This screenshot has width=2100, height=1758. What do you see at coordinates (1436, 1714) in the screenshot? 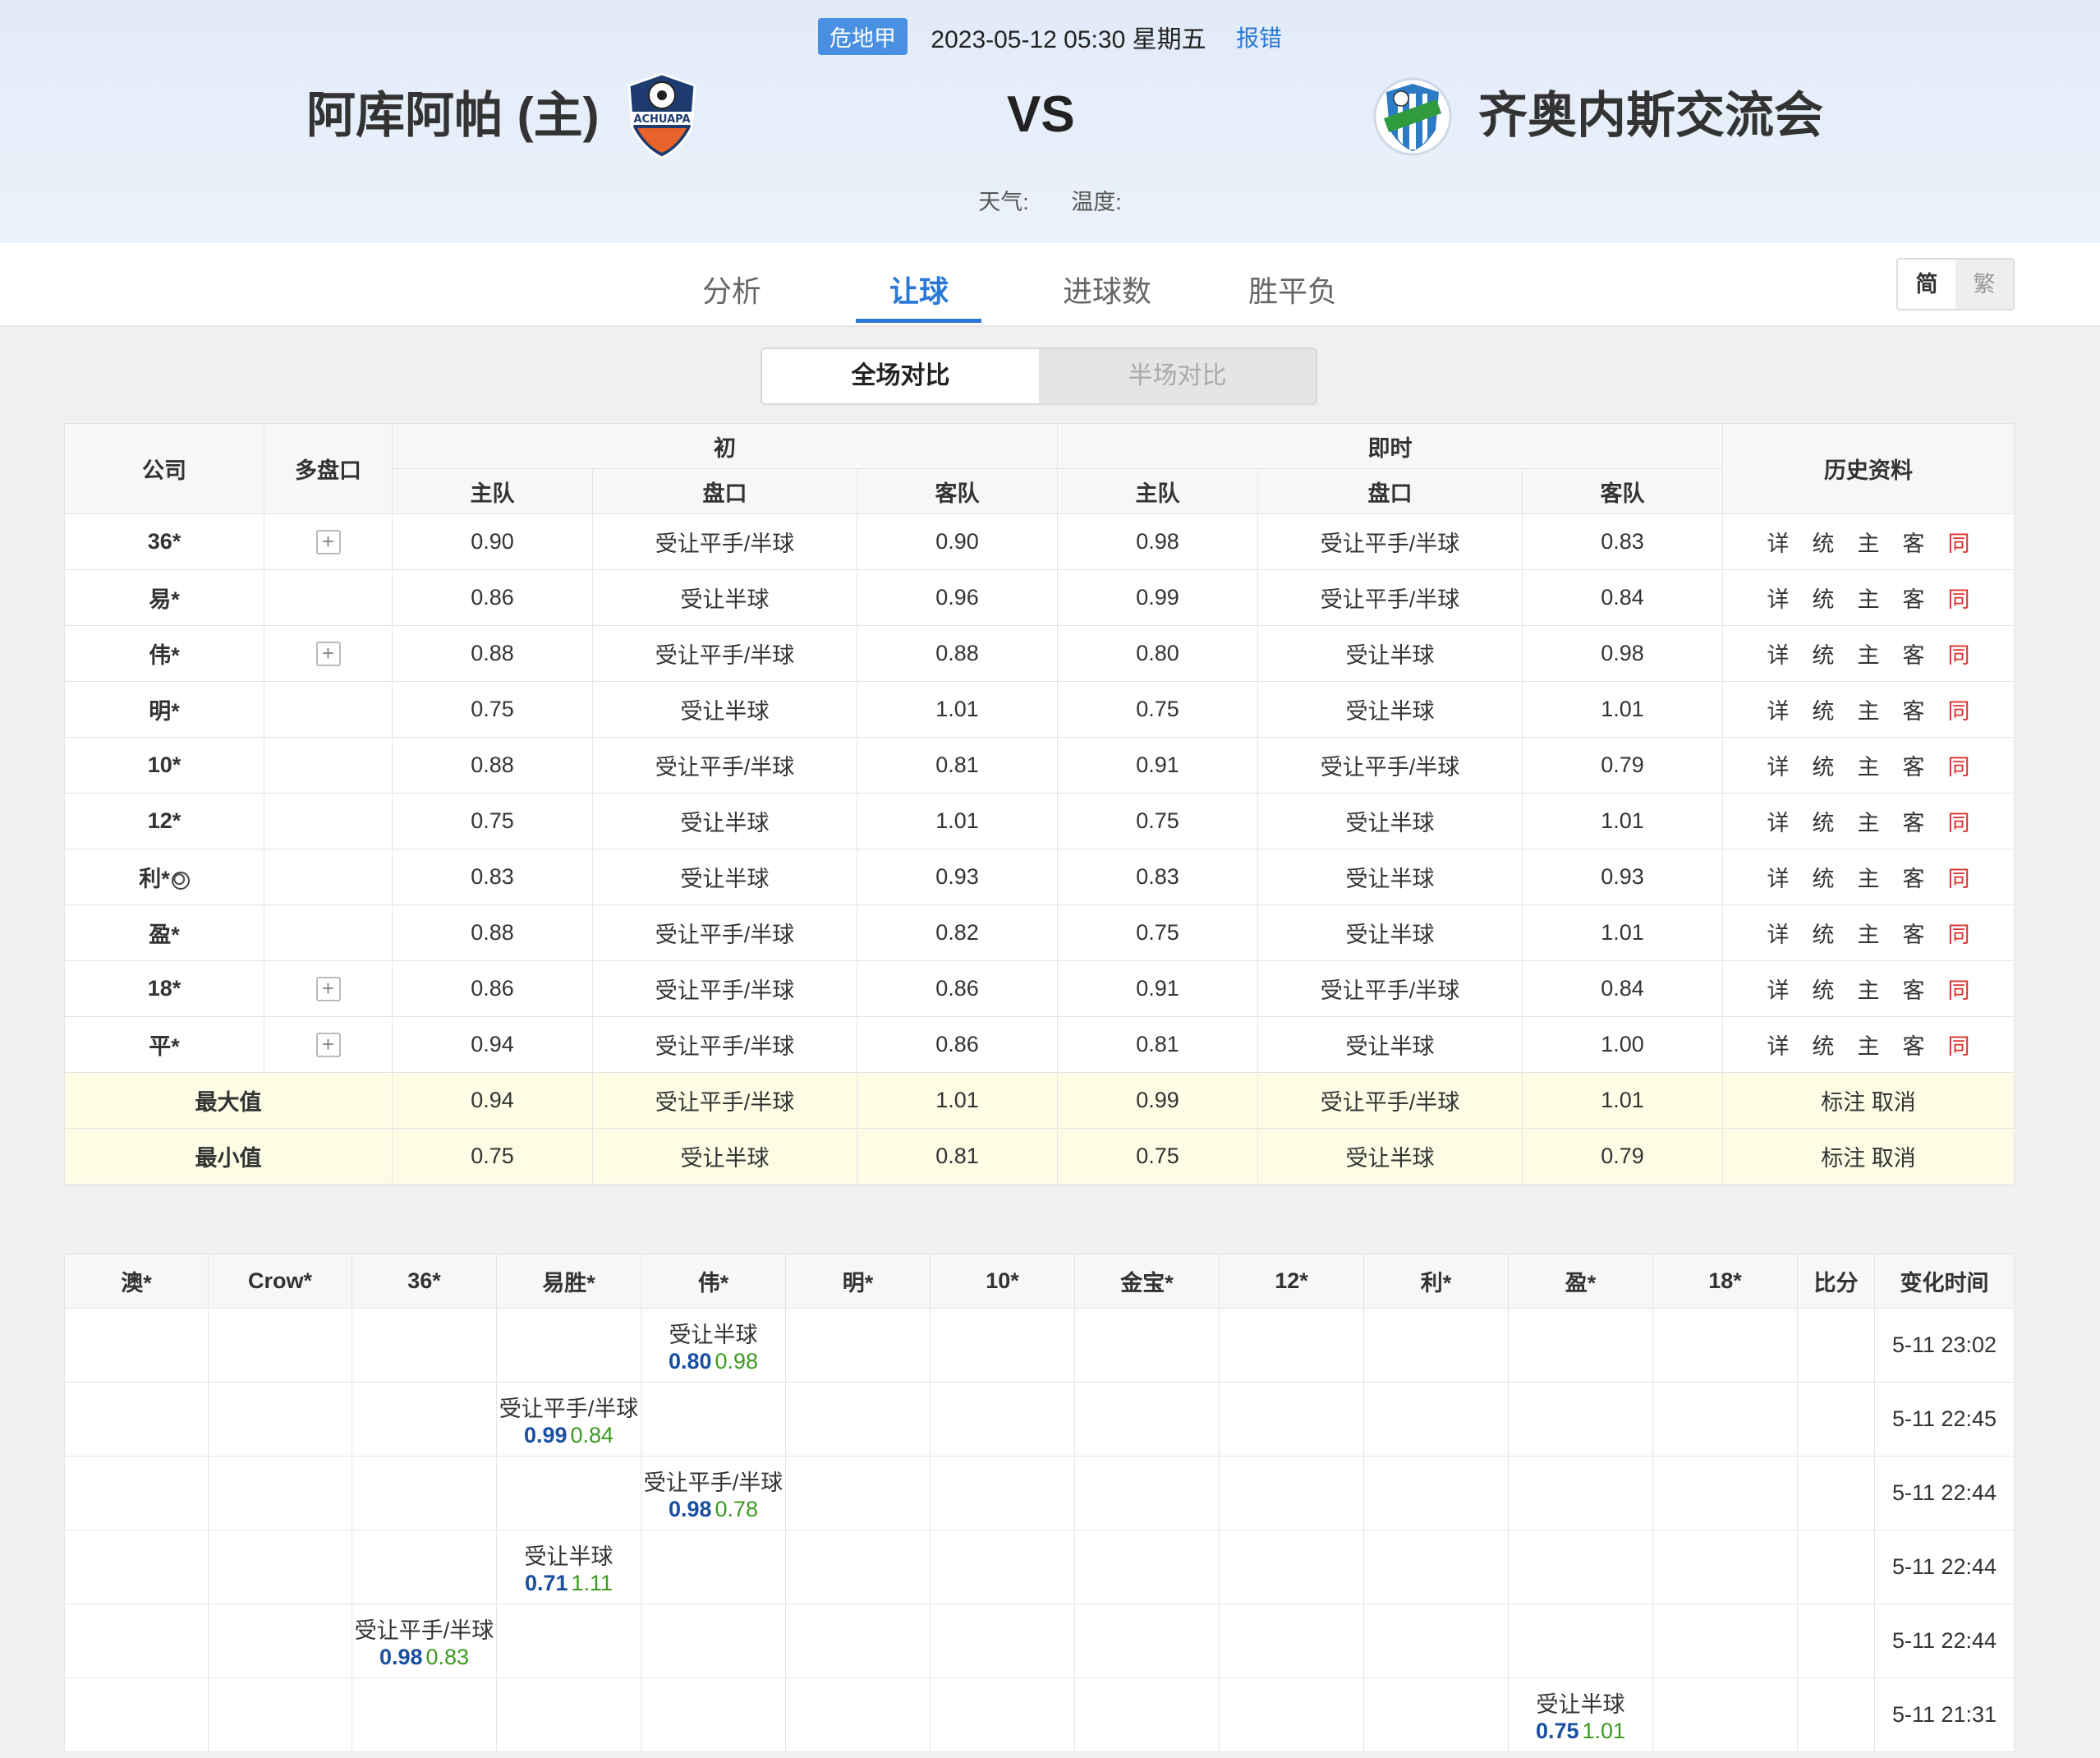
I see `empty-cell` at bounding box center [1436, 1714].